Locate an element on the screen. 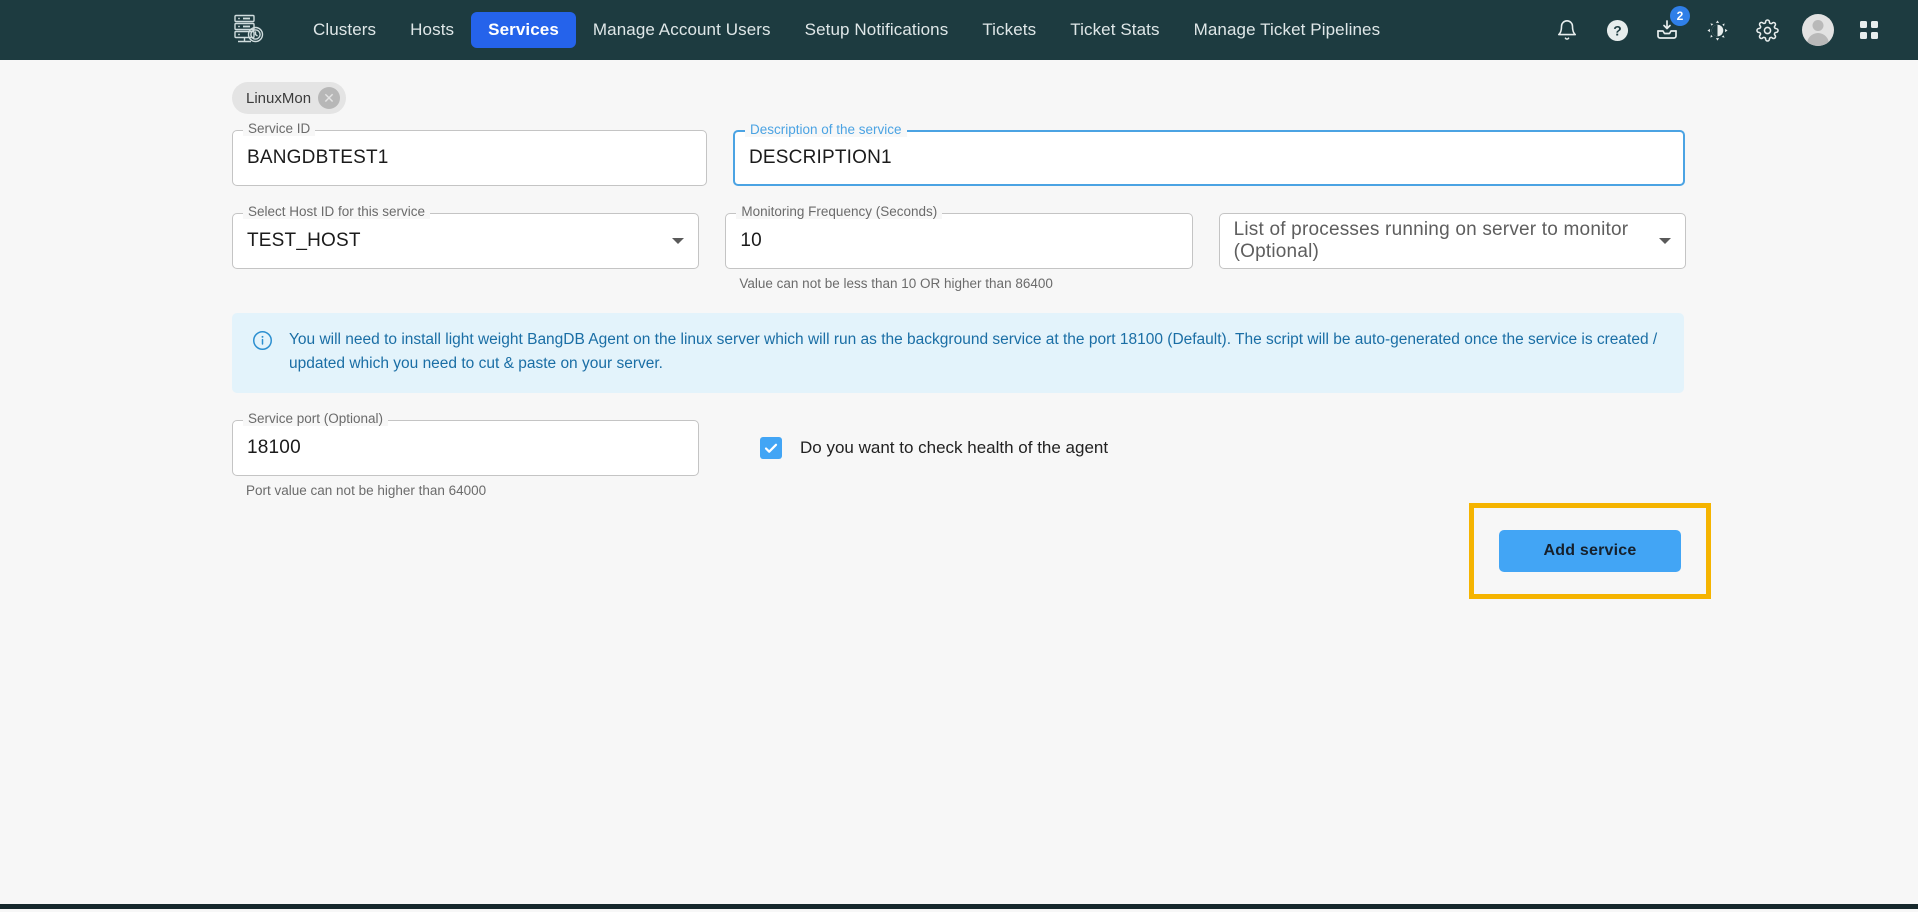  apps-grid-icon is located at coordinates (1869, 30).